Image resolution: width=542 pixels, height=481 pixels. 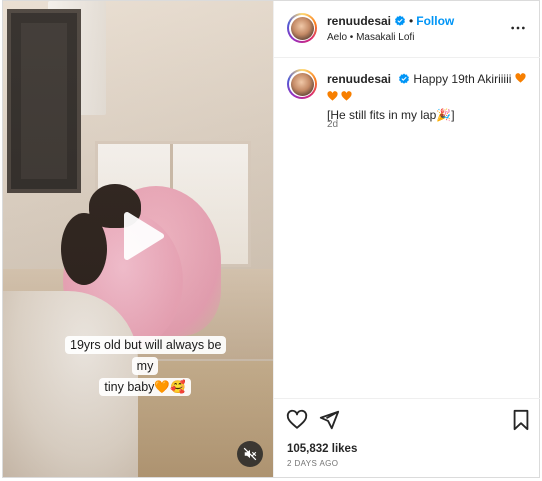 I want to click on heart-icon, so click(x=297, y=420).